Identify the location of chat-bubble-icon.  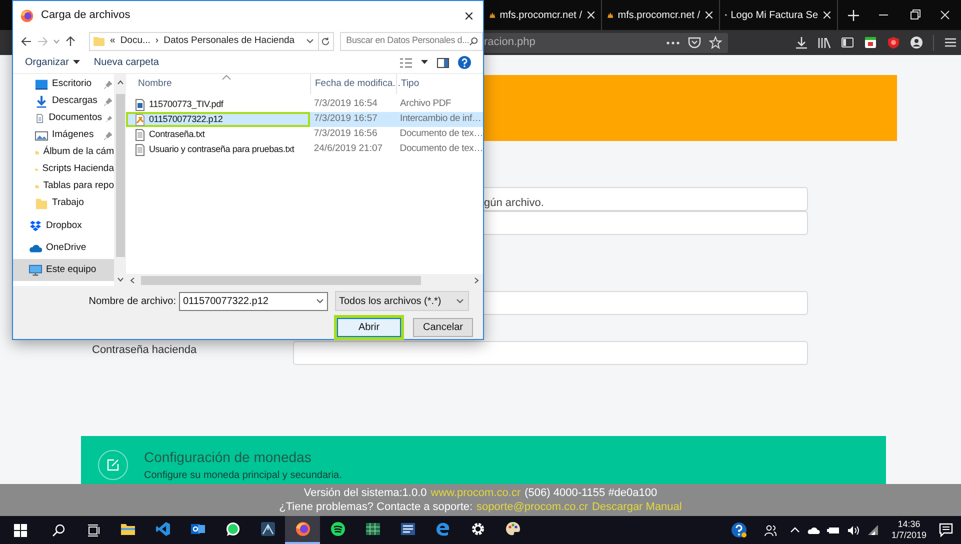
(232, 529).